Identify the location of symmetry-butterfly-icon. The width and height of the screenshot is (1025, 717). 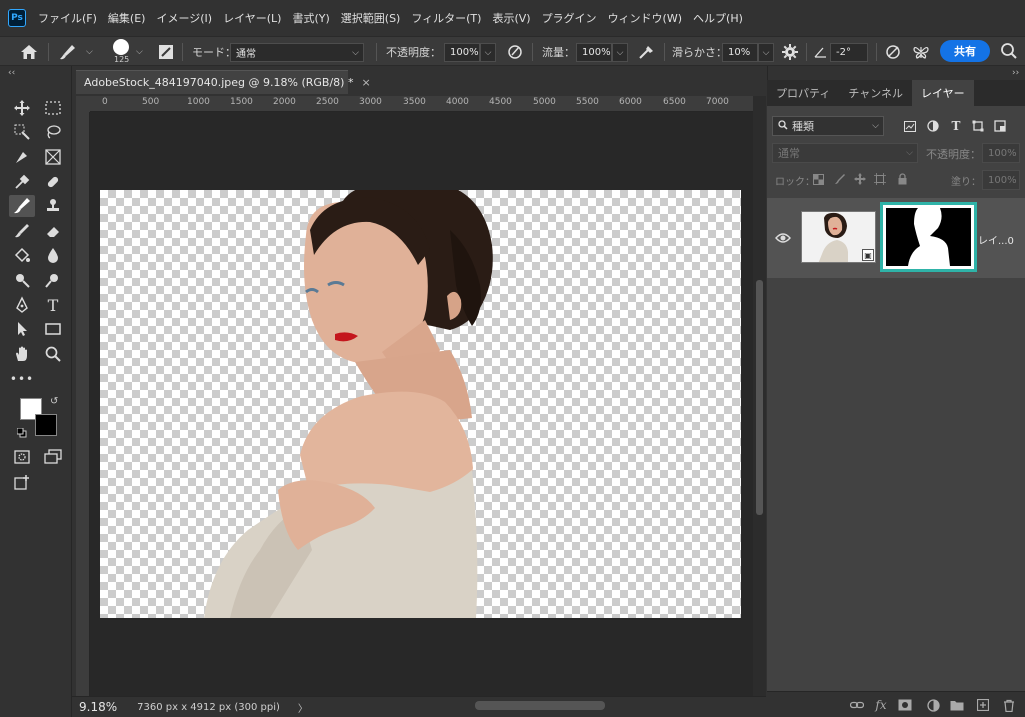
(921, 52).